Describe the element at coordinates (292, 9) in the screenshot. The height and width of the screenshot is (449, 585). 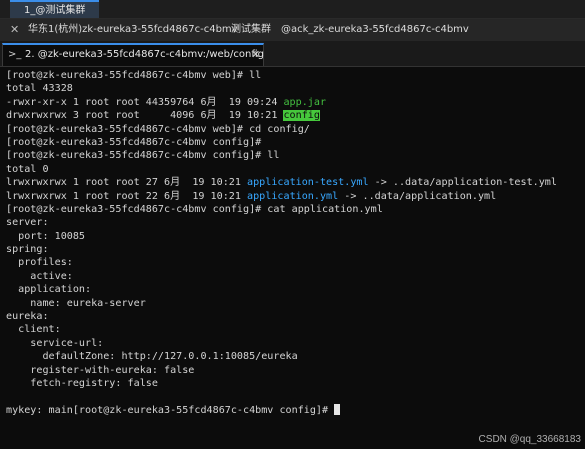
I see `window-tab-strip: 1_@测试集群` at that location.